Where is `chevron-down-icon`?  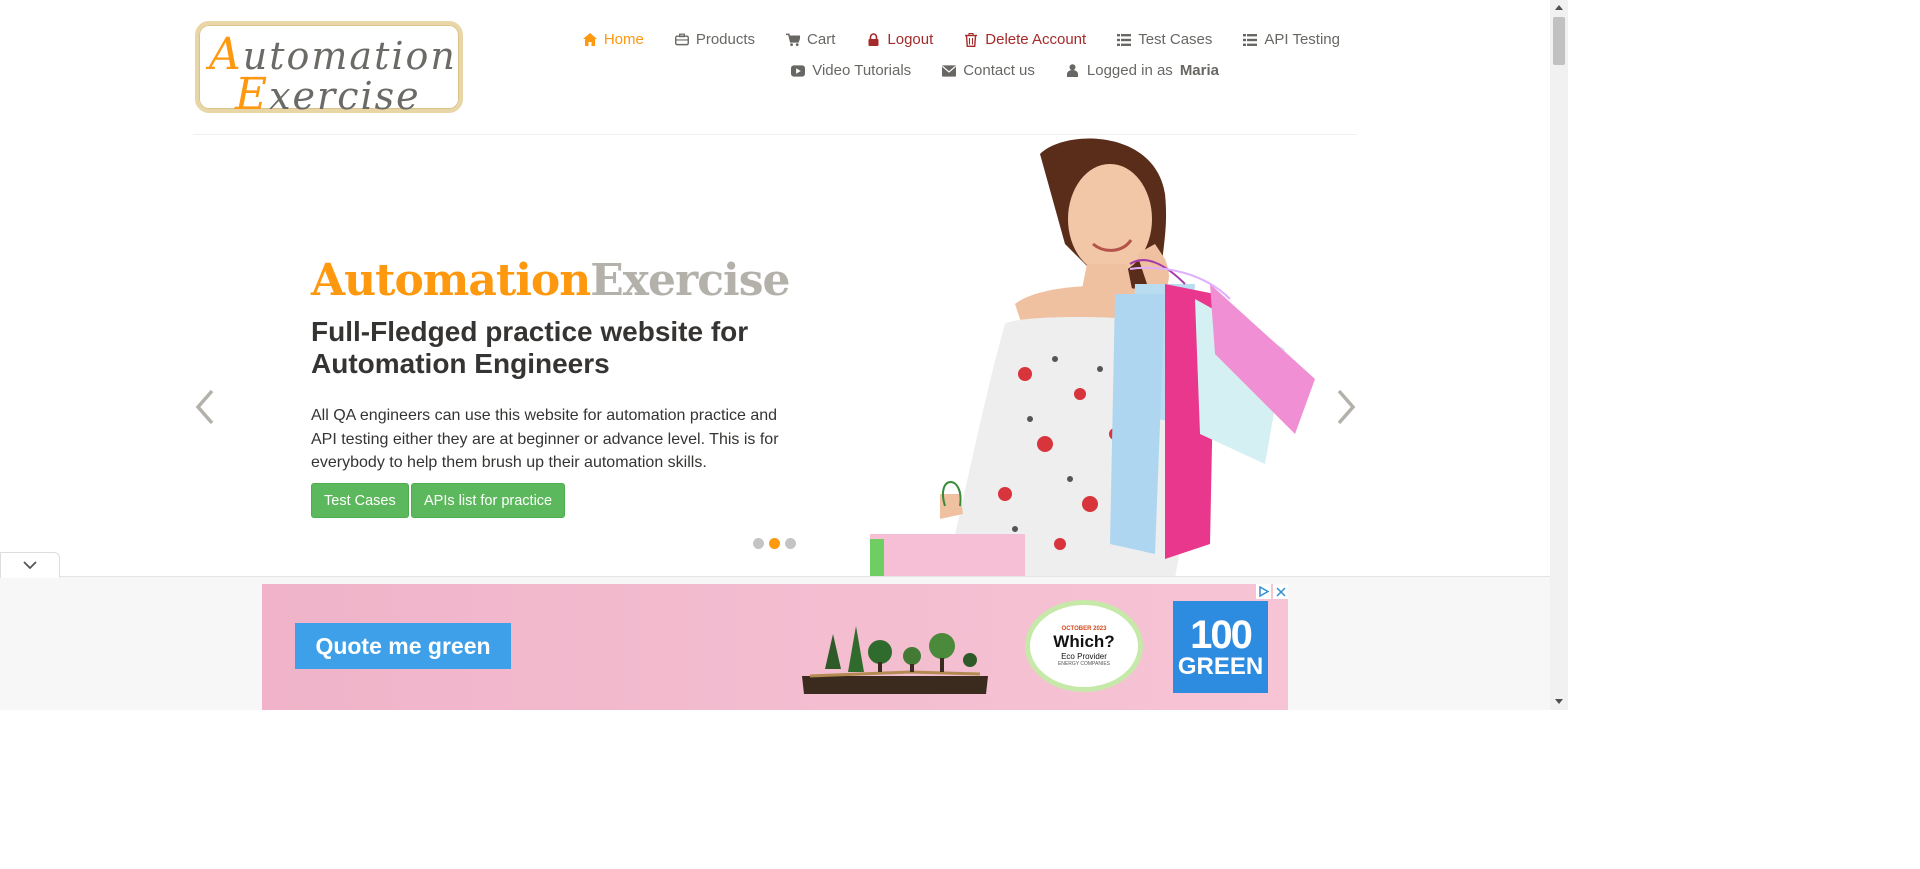
chevron-down-icon is located at coordinates (30, 565).